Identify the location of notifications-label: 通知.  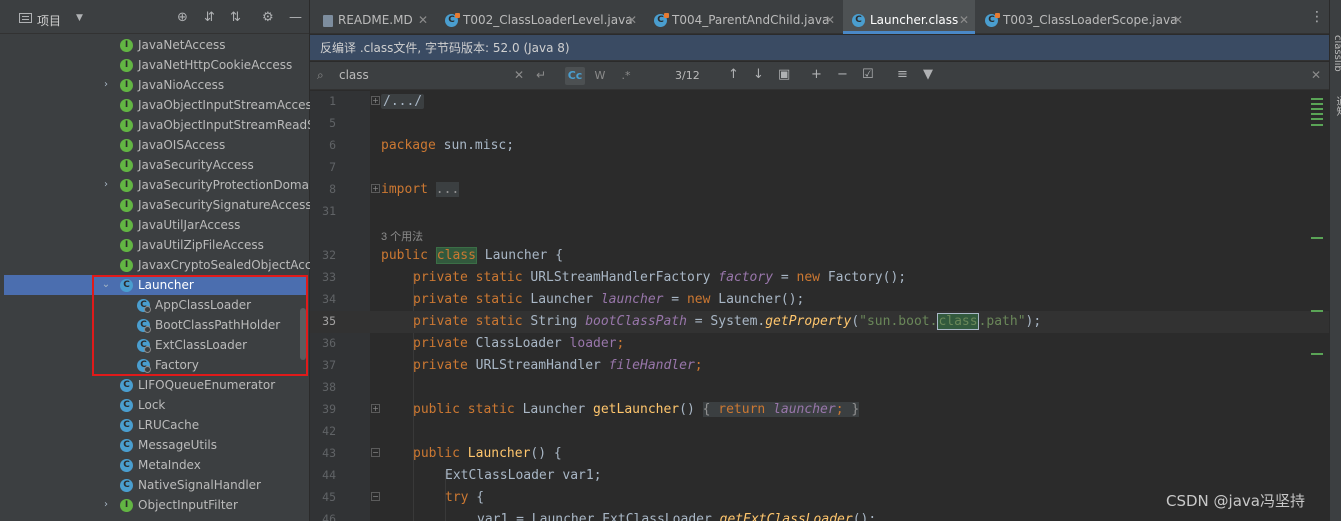
(1336, 106).